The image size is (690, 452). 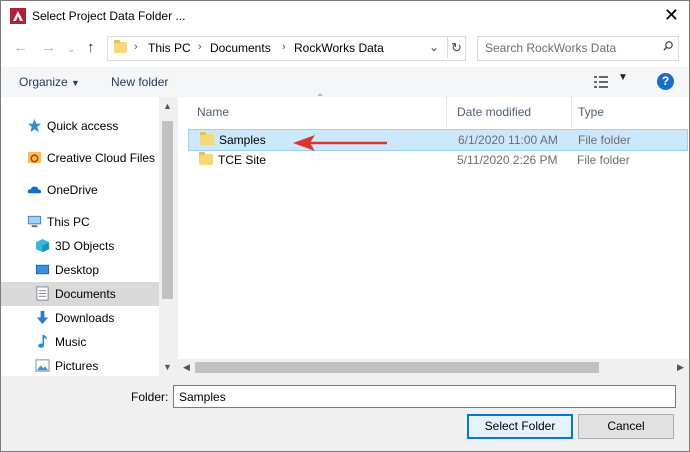 I want to click on organize-label: Organize, so click(x=43, y=82).